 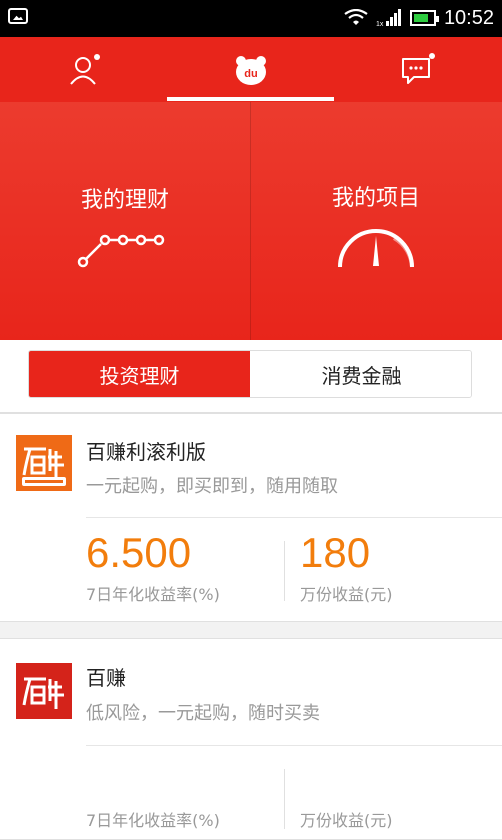 What do you see at coordinates (121, 251) in the screenshot?
I see `line-chart-icon` at bounding box center [121, 251].